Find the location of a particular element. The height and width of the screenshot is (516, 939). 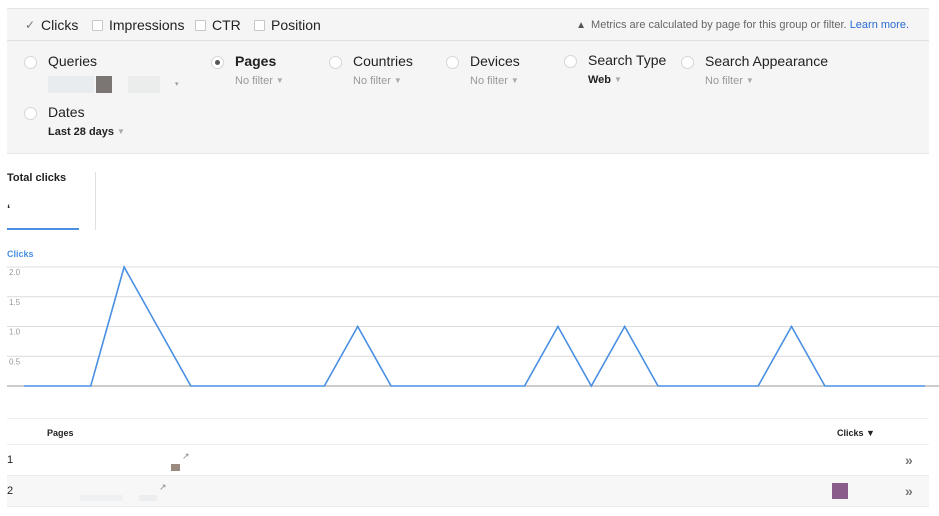

filter-name: Search Appearance is located at coordinates (766, 61).